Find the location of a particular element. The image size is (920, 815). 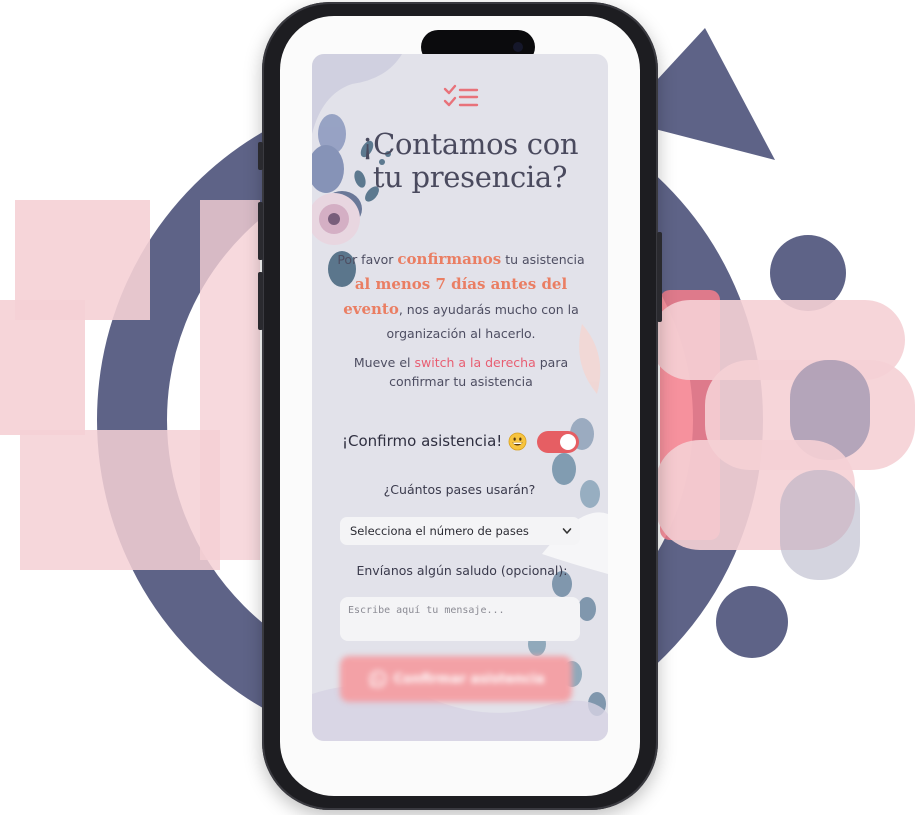

bg-dot-bottom is located at coordinates (752, 622).